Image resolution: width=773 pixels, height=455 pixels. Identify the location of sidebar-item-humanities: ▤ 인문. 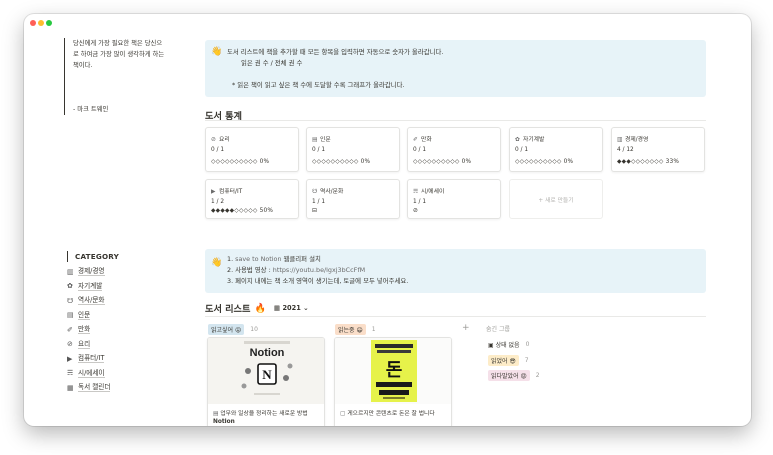
(79, 315).